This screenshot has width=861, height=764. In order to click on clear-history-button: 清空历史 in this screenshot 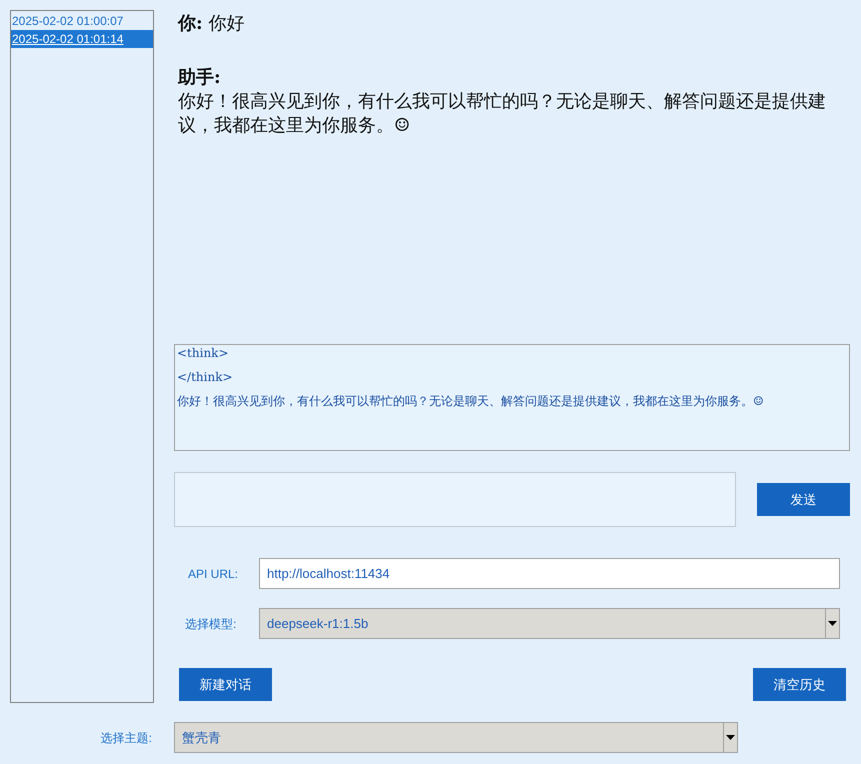, I will do `click(799, 684)`.